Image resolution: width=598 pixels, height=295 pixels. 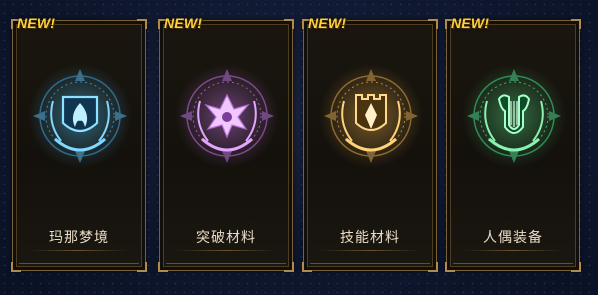 What do you see at coordinates (514, 116) in the screenshot?
I see `lyre-shield-icon` at bounding box center [514, 116].